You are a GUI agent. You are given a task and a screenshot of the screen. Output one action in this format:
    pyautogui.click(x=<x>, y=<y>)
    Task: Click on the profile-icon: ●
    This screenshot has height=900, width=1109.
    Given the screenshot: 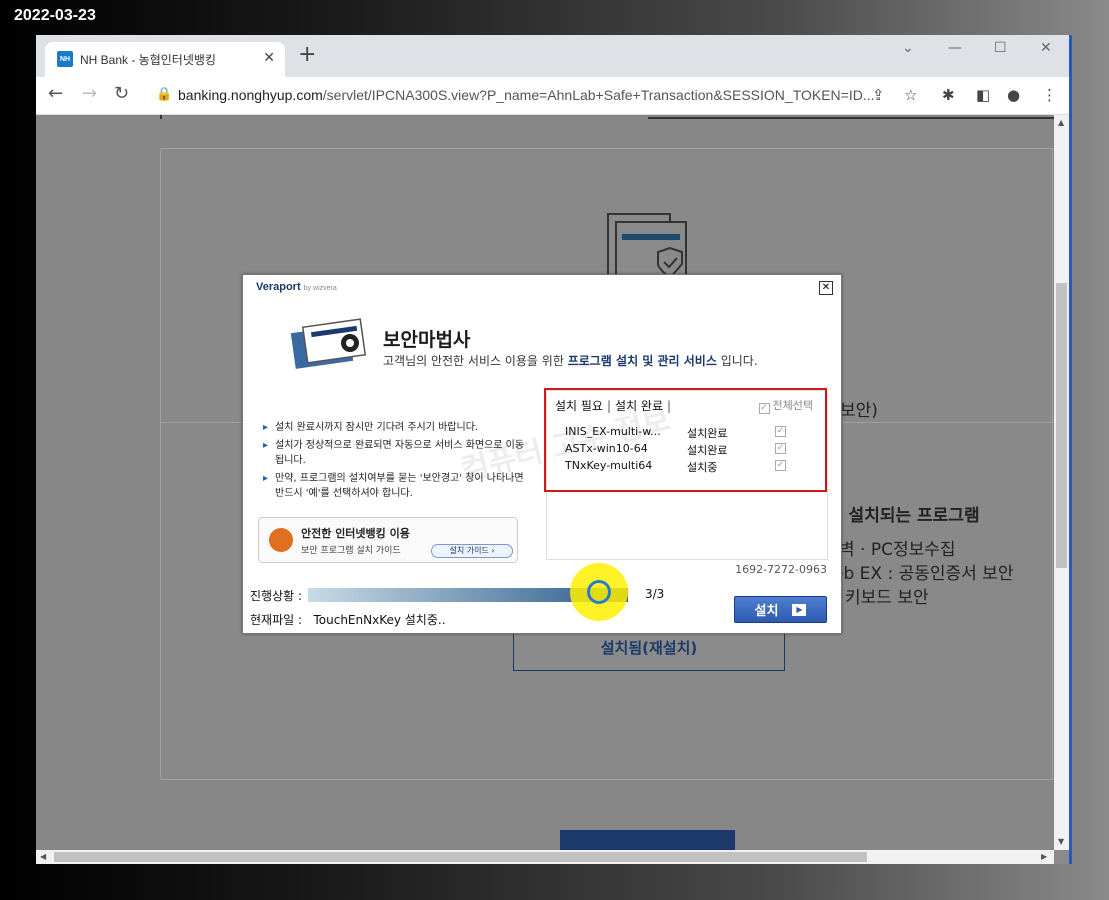 What is the action you would take?
    pyautogui.click(x=1013, y=95)
    